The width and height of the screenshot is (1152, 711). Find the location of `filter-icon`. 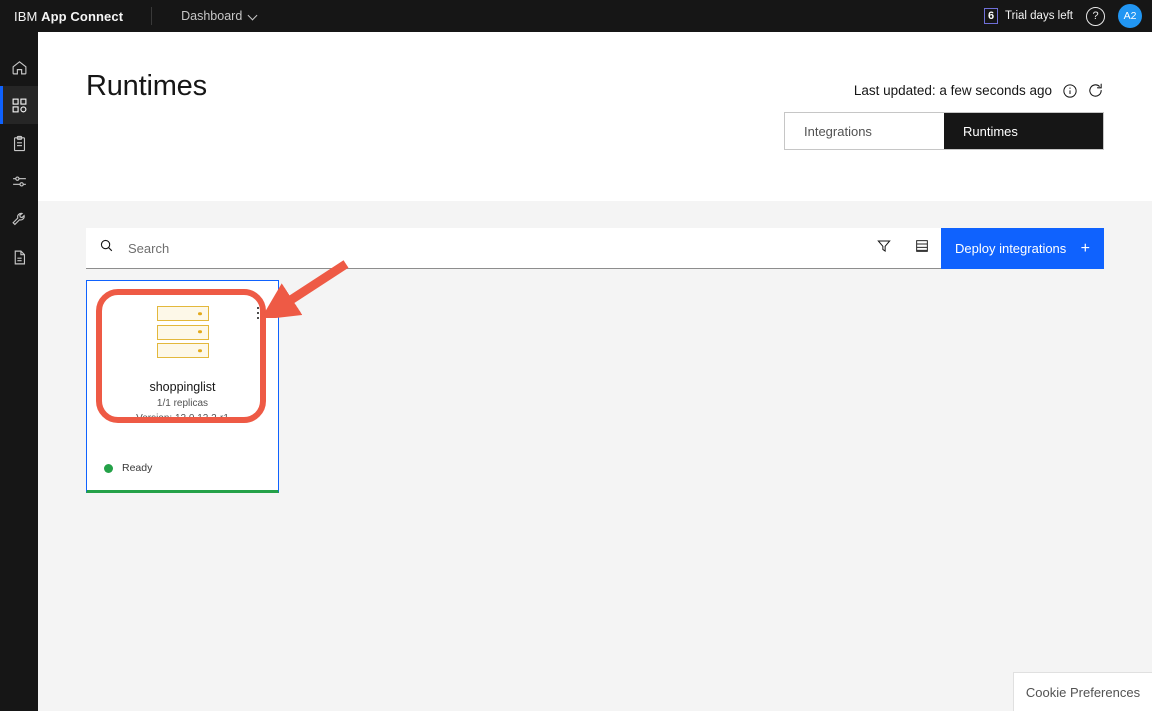

filter-icon is located at coordinates (884, 248).